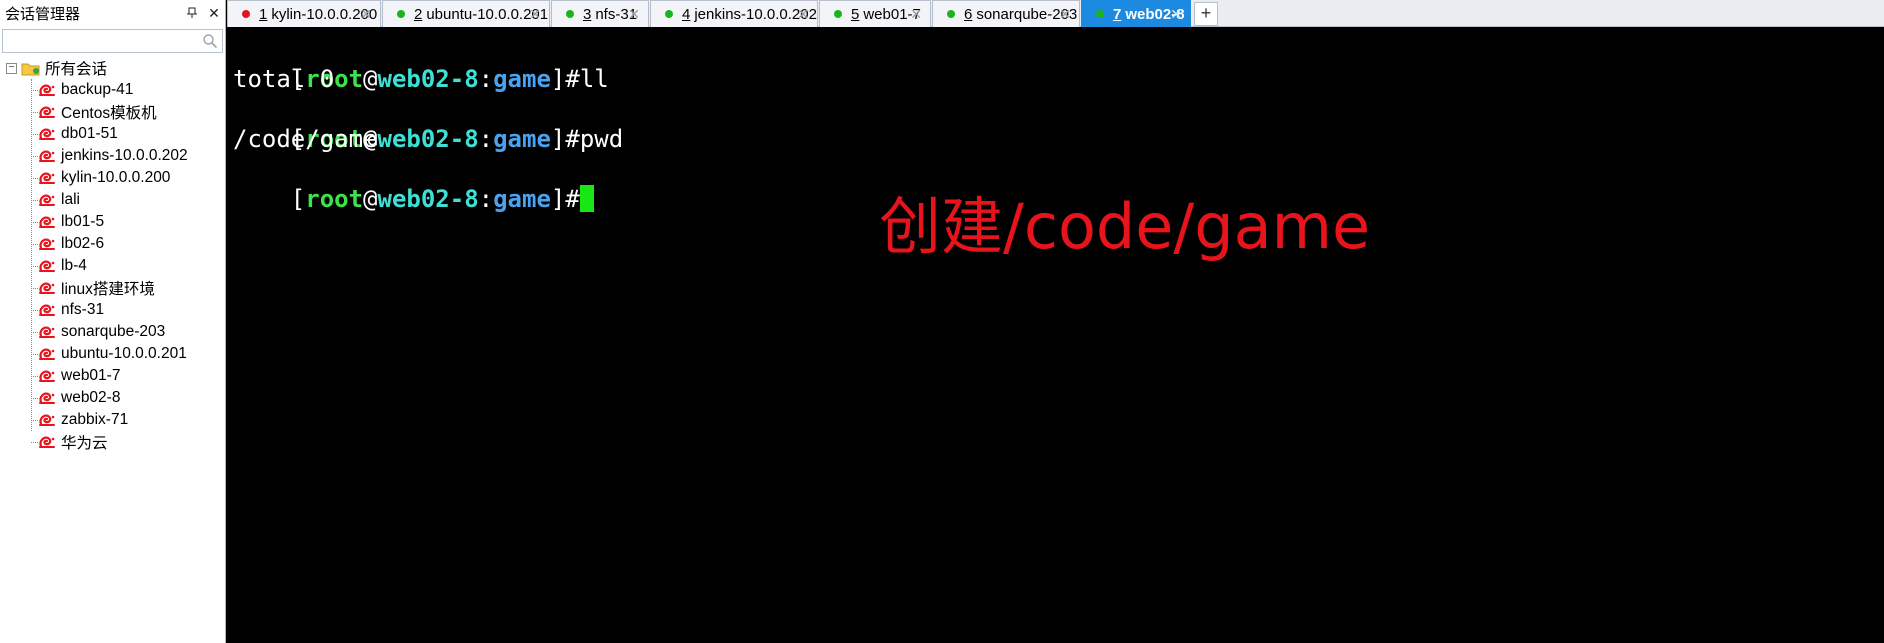 This screenshot has height=643, width=1884. I want to click on session-search-input, so click(112, 41).